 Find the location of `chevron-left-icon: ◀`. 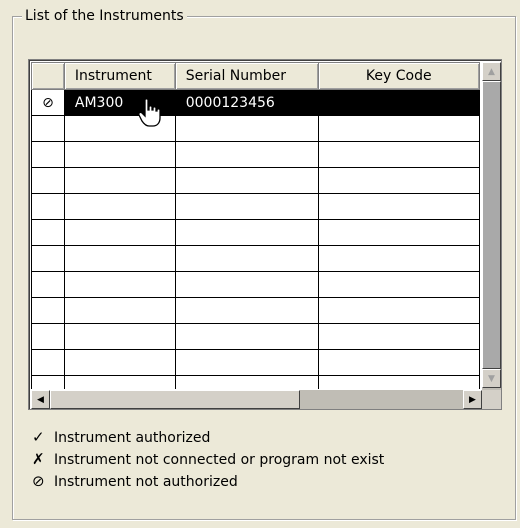

chevron-left-icon: ◀ is located at coordinates (40, 399).